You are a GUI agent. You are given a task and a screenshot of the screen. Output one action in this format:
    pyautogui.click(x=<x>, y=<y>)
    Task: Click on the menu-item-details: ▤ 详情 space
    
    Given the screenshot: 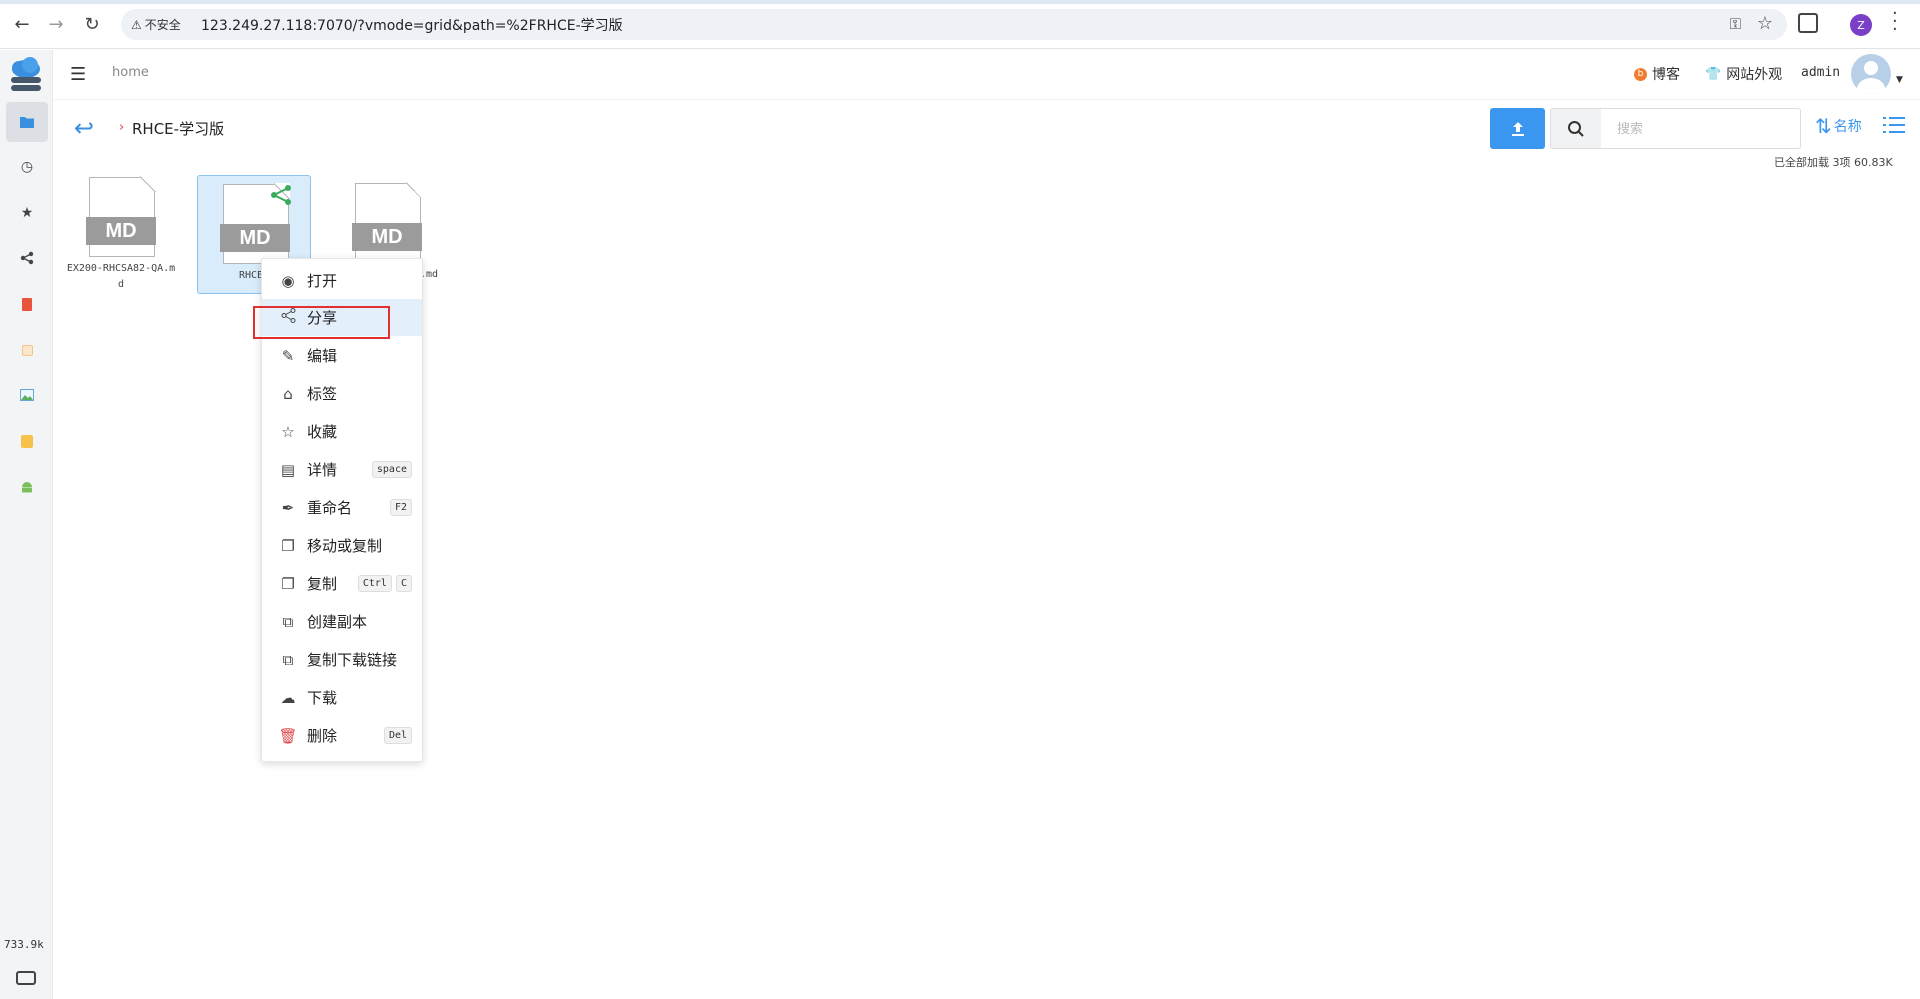 What is the action you would take?
    pyautogui.click(x=342, y=469)
    